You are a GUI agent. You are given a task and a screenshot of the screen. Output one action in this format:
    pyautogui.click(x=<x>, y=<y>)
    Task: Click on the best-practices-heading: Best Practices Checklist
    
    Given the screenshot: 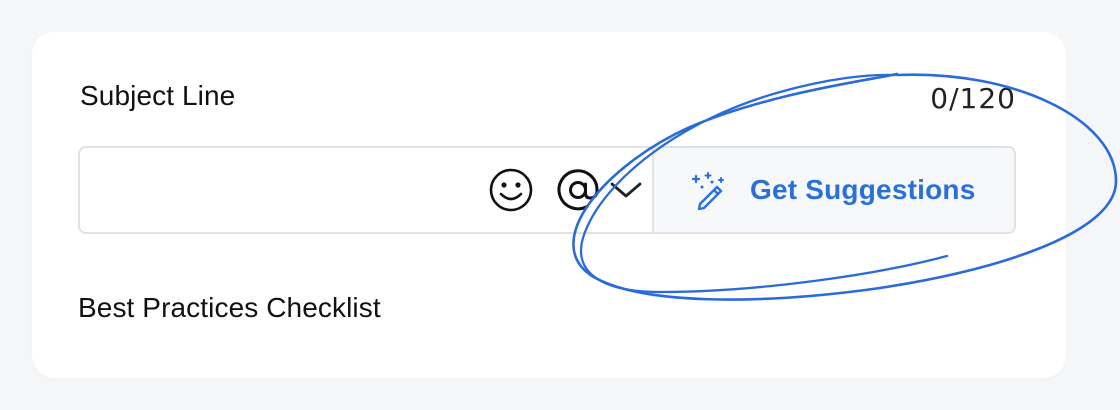 What is the action you would take?
    pyautogui.click(x=229, y=307)
    